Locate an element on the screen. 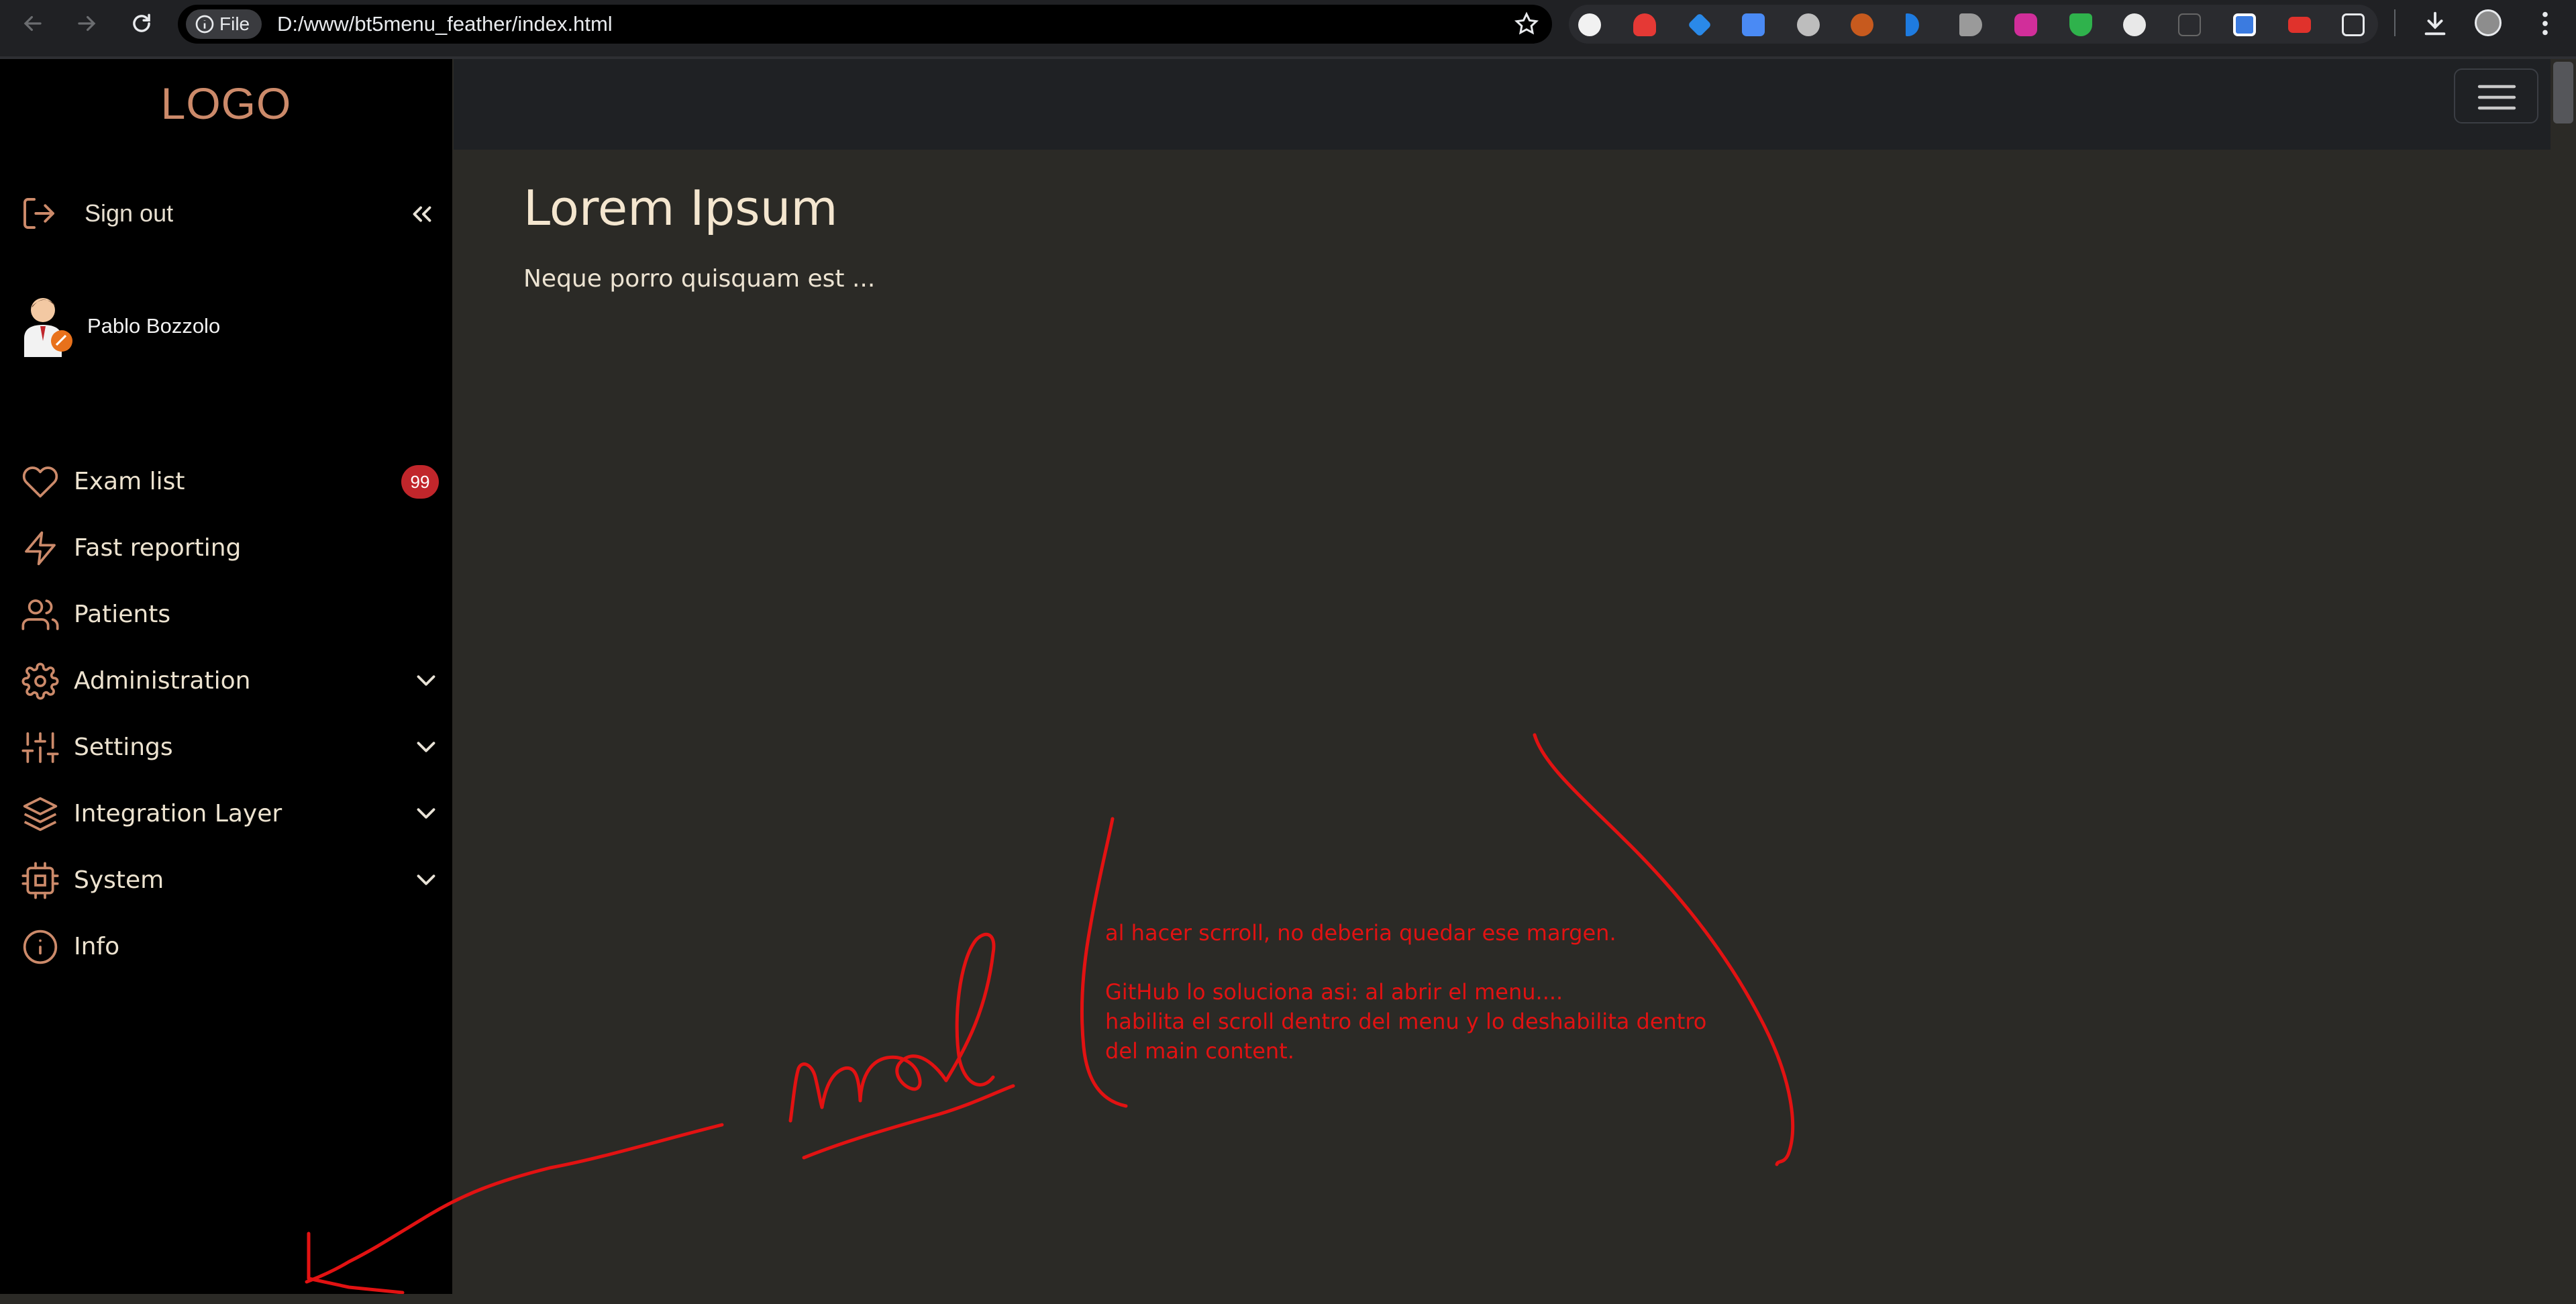 Image resolution: width=2576 pixels, height=1304 pixels. file-chip-label: File is located at coordinates (234, 23).